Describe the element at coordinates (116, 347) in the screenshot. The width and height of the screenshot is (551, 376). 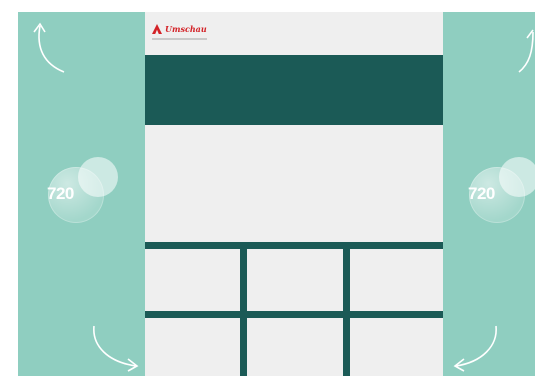
I see `bottom-left-arrow-icon` at that location.